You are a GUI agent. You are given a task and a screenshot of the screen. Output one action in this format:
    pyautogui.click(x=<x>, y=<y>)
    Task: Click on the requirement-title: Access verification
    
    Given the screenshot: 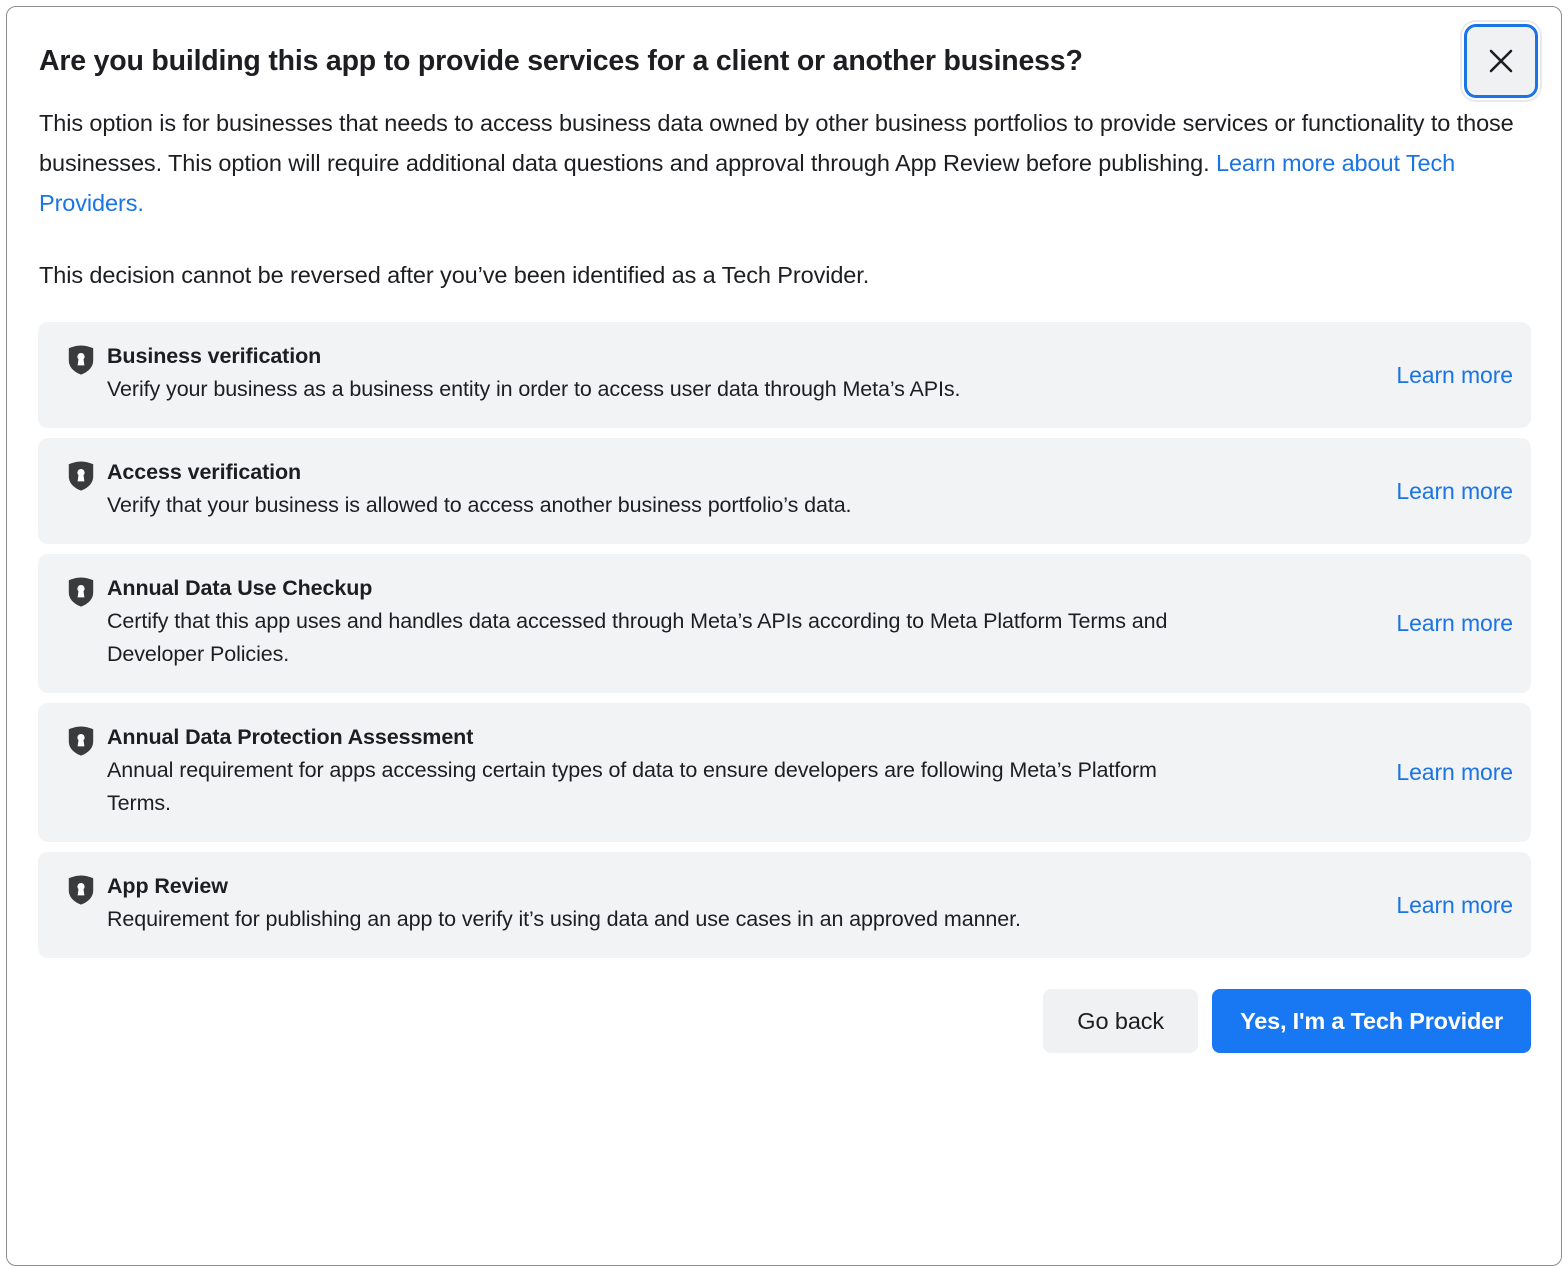 What is the action you would take?
    pyautogui.click(x=204, y=472)
    